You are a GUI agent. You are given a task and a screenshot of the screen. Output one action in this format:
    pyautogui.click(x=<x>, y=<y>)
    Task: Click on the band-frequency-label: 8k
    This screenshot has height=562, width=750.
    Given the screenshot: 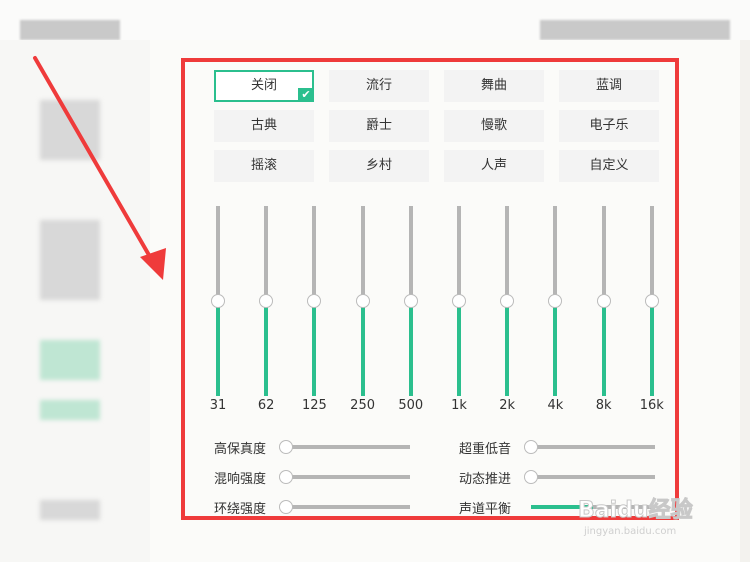 What is the action you would take?
    pyautogui.click(x=603, y=405)
    